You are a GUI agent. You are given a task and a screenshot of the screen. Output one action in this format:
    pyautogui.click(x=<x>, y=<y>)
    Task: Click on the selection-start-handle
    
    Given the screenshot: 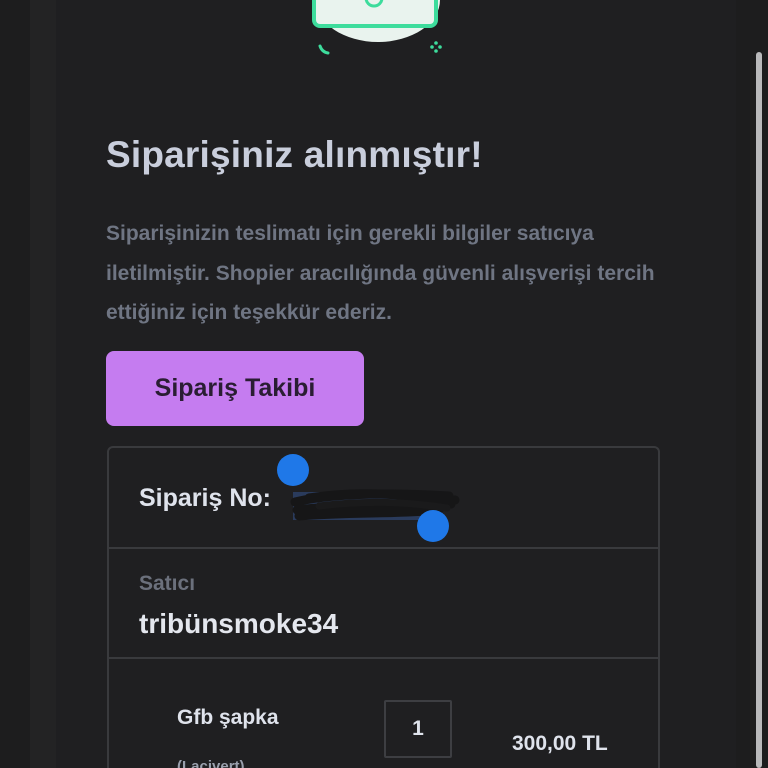 What is the action you would take?
    pyautogui.click(x=293, y=470)
    